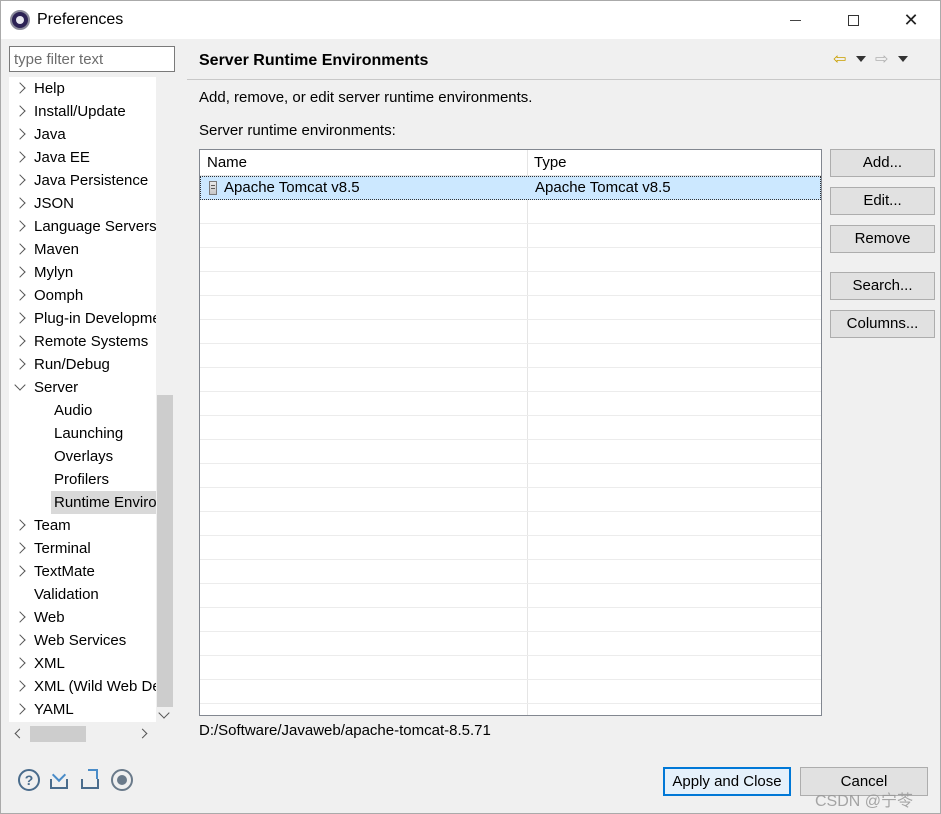 This screenshot has width=941, height=814. Describe the element at coordinates (82, 111) in the screenshot. I see `tree-item: Install/Update` at that location.